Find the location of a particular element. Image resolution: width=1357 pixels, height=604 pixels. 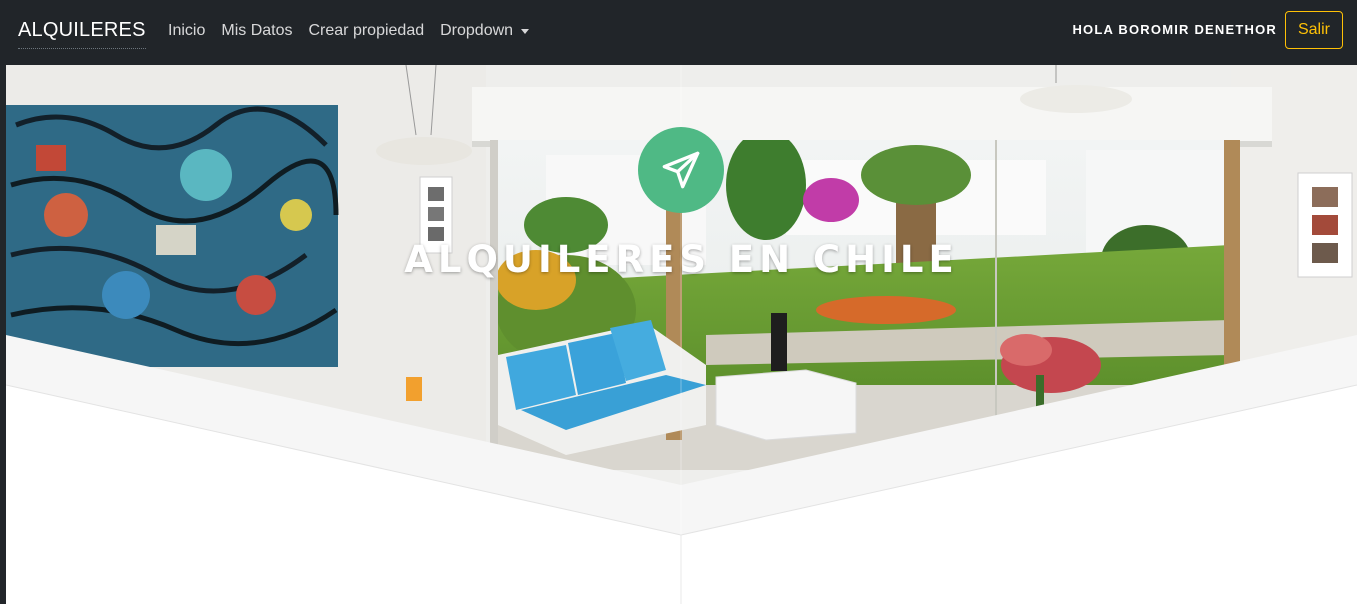

nav-link-crear-propiedad: Crear propiedad is located at coordinates (366, 31).